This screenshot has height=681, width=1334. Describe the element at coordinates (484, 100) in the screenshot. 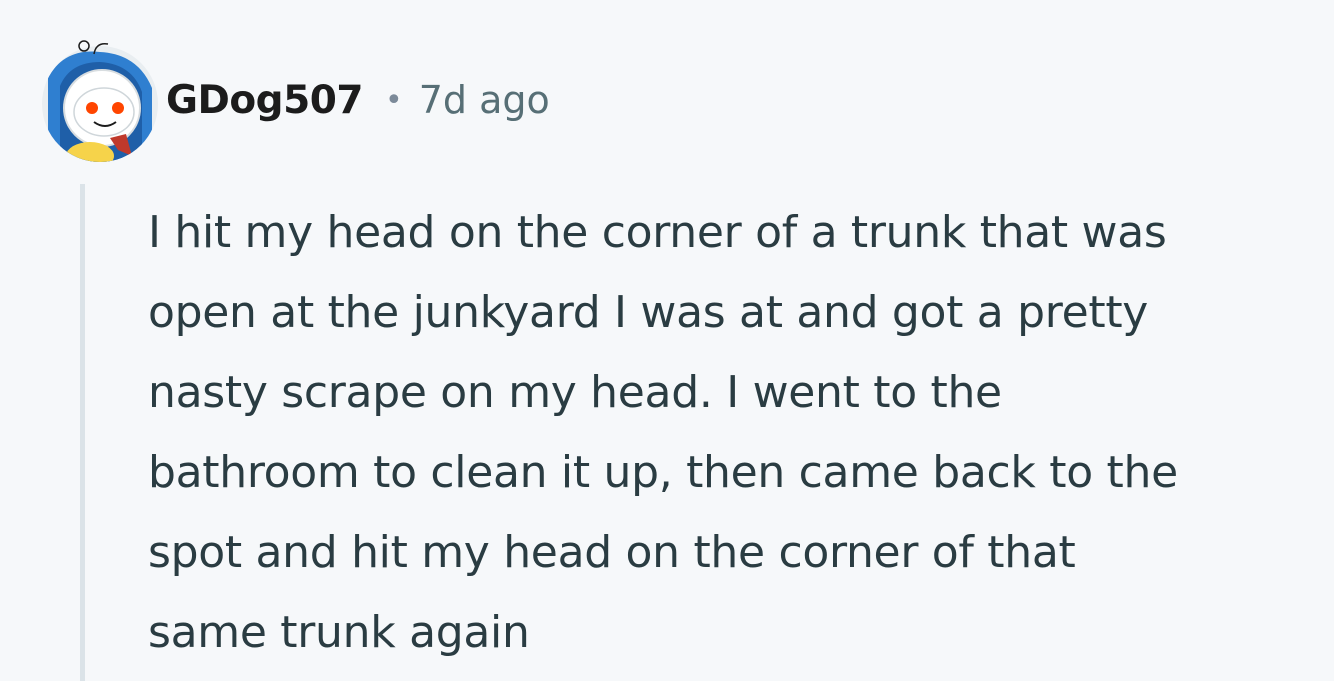

I see `comment-timestamp: 7d ago` at that location.